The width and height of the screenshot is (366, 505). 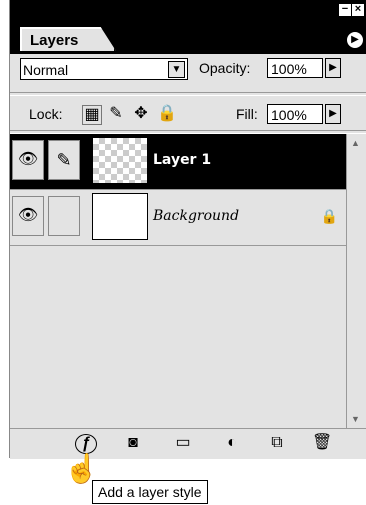 I want to click on tab-layers: Layers, so click(x=68, y=39).